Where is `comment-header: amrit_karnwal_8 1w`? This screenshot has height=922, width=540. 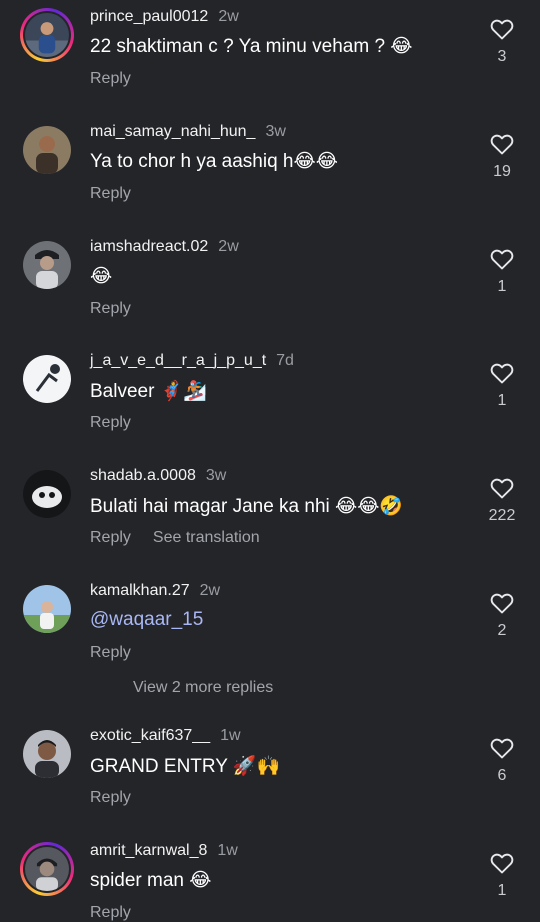
comment-header: amrit_karnwal_8 1w is located at coordinates (164, 851).